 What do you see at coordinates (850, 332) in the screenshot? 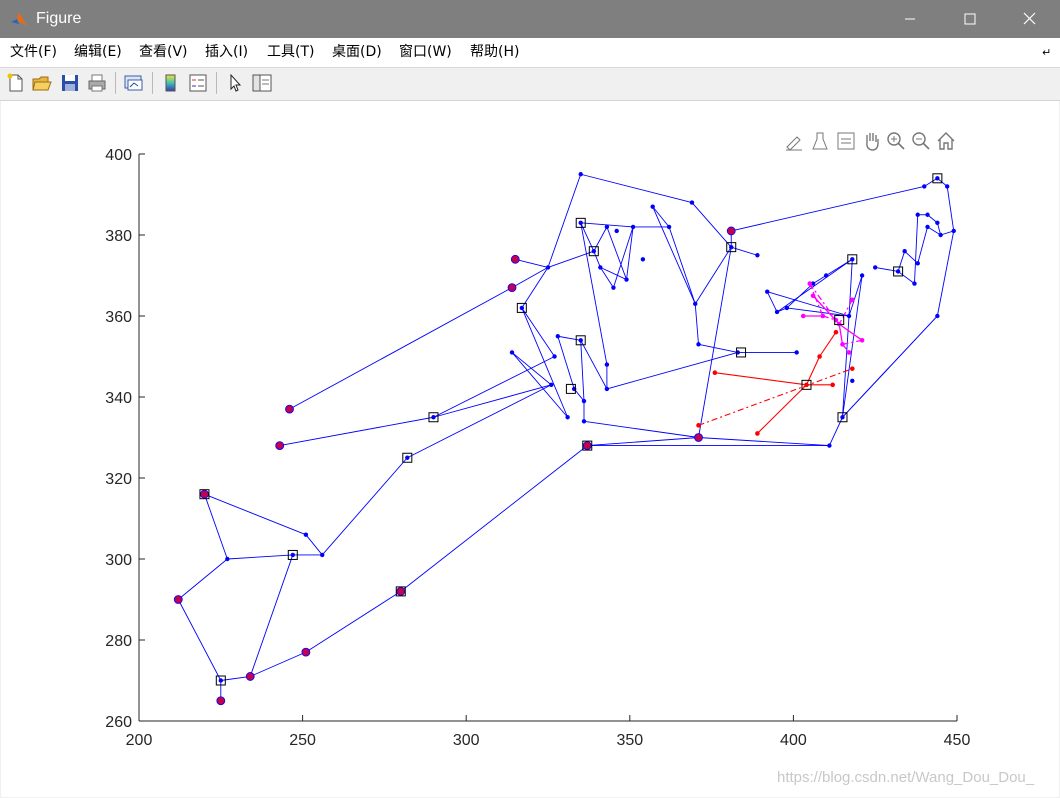
I see `magenta-route-edge` at bounding box center [850, 332].